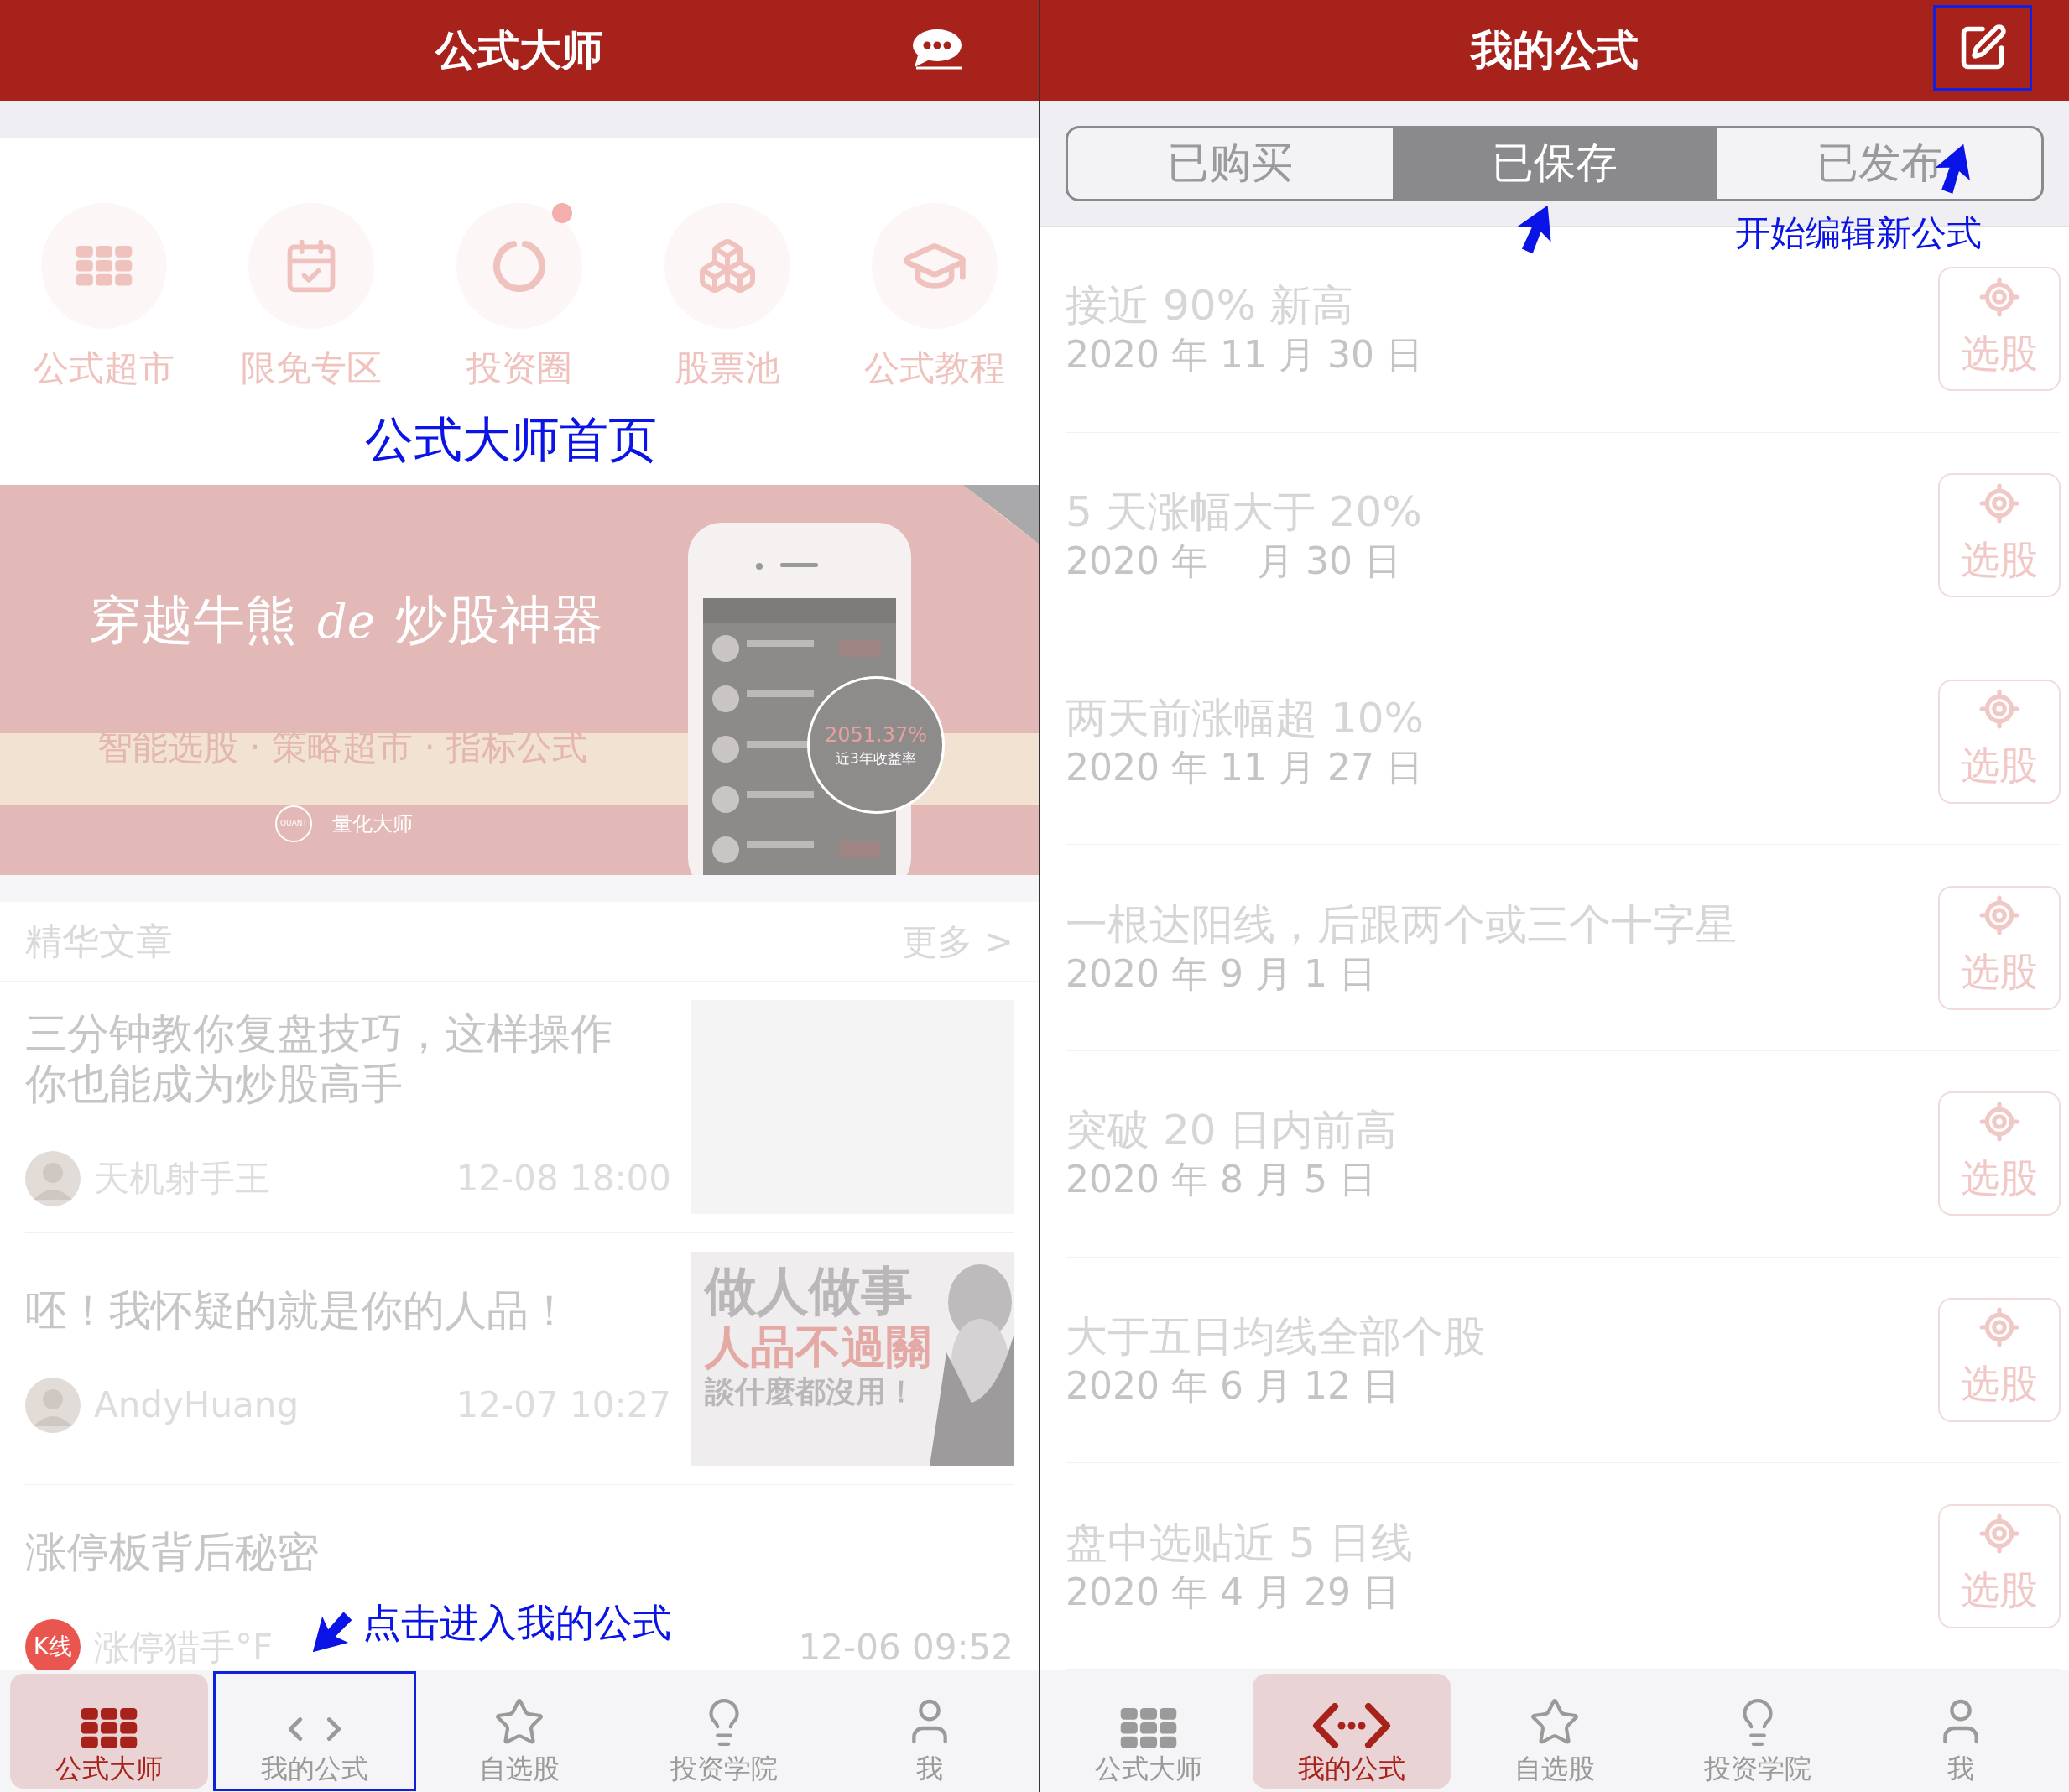 The height and width of the screenshot is (1792, 2069). What do you see at coordinates (1858, 233) in the screenshot?
I see `annotation-caption: 开始编辑新公式` at bounding box center [1858, 233].